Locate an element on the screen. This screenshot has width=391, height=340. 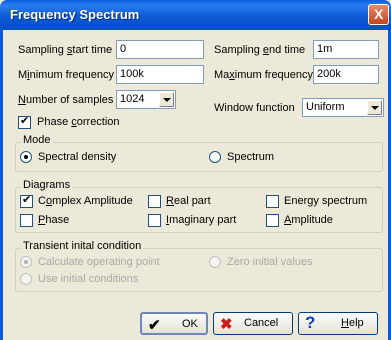
energy-spectrum-checkbox is located at coordinates (272, 201).